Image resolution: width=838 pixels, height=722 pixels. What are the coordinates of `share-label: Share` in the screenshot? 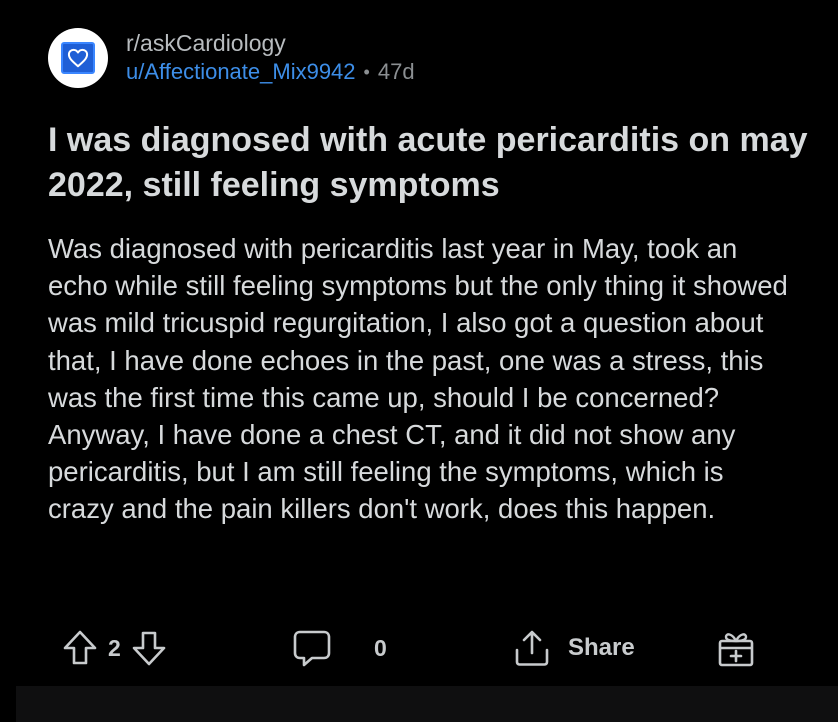 It's located at (601, 647).